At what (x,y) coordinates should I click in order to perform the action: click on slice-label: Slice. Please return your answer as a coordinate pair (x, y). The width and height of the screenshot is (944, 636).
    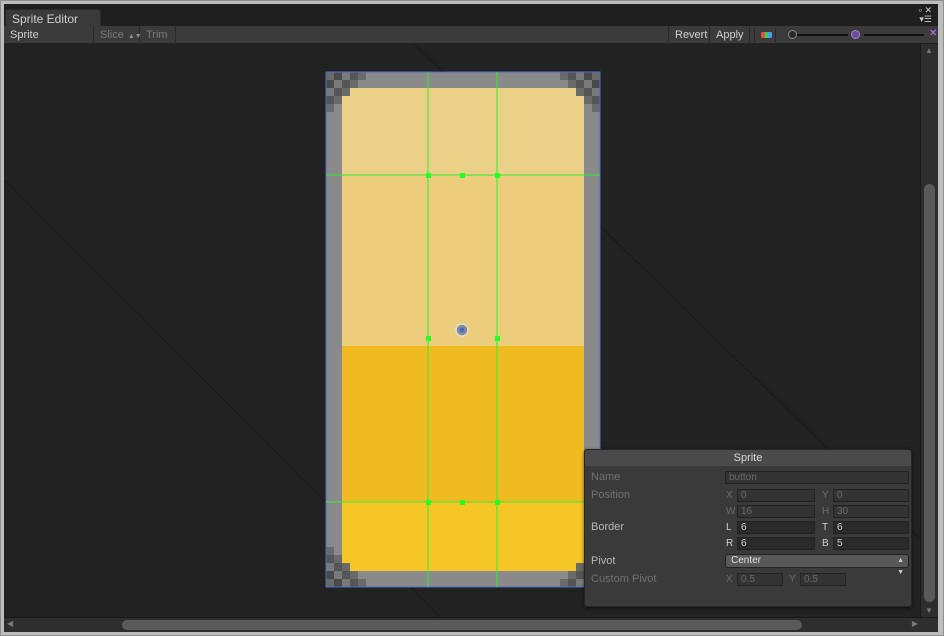
    Looking at the image, I should click on (112, 35).